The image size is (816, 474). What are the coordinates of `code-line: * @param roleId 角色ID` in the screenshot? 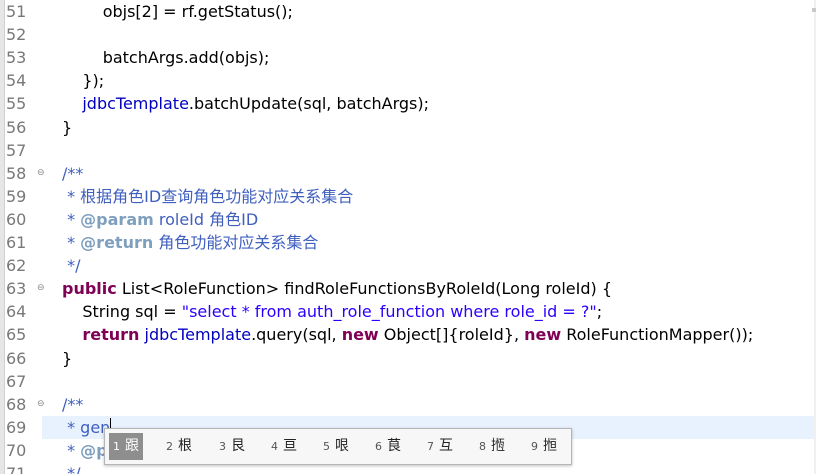 It's located at (160, 219).